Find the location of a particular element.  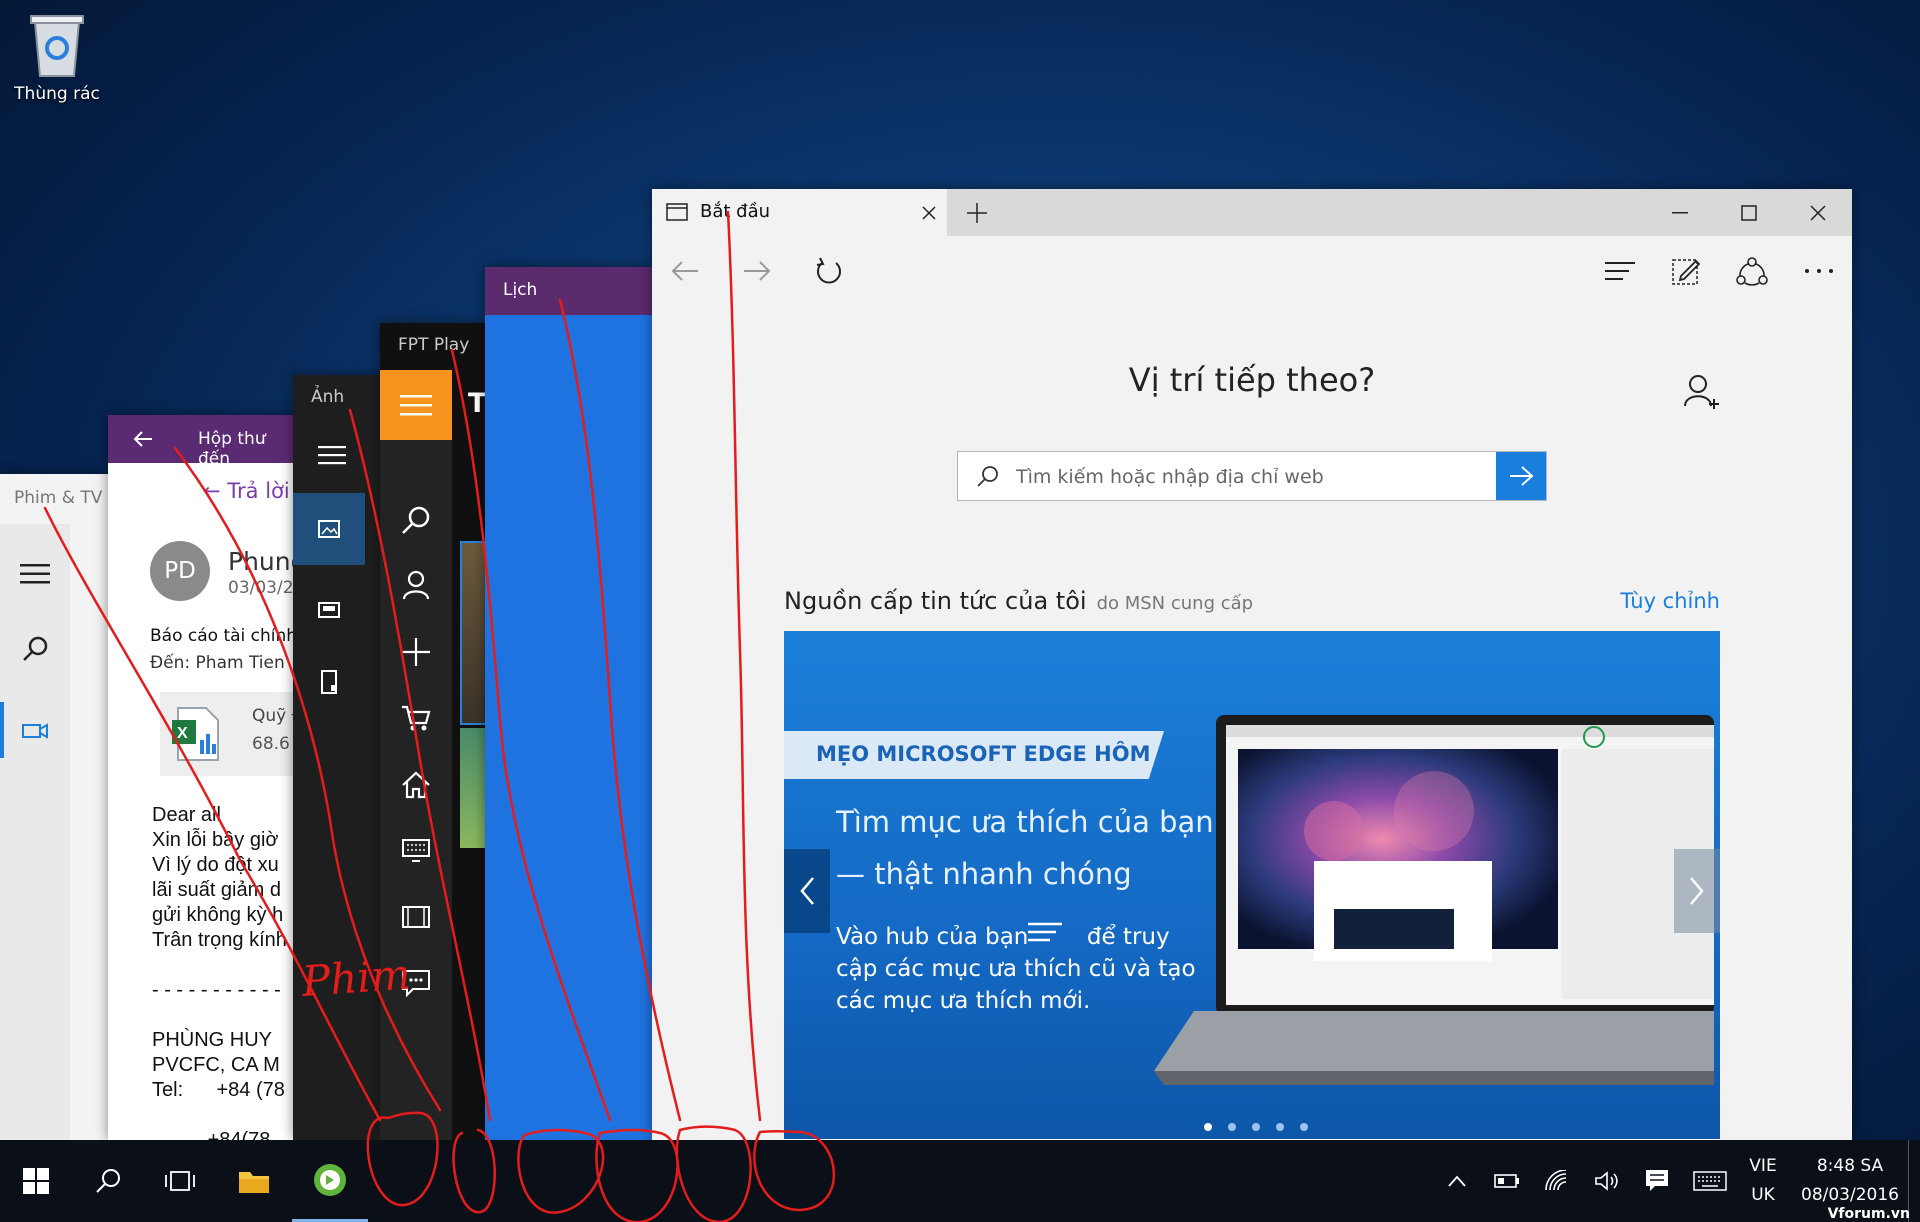

forward-arrow-icon is located at coordinates (757, 271).